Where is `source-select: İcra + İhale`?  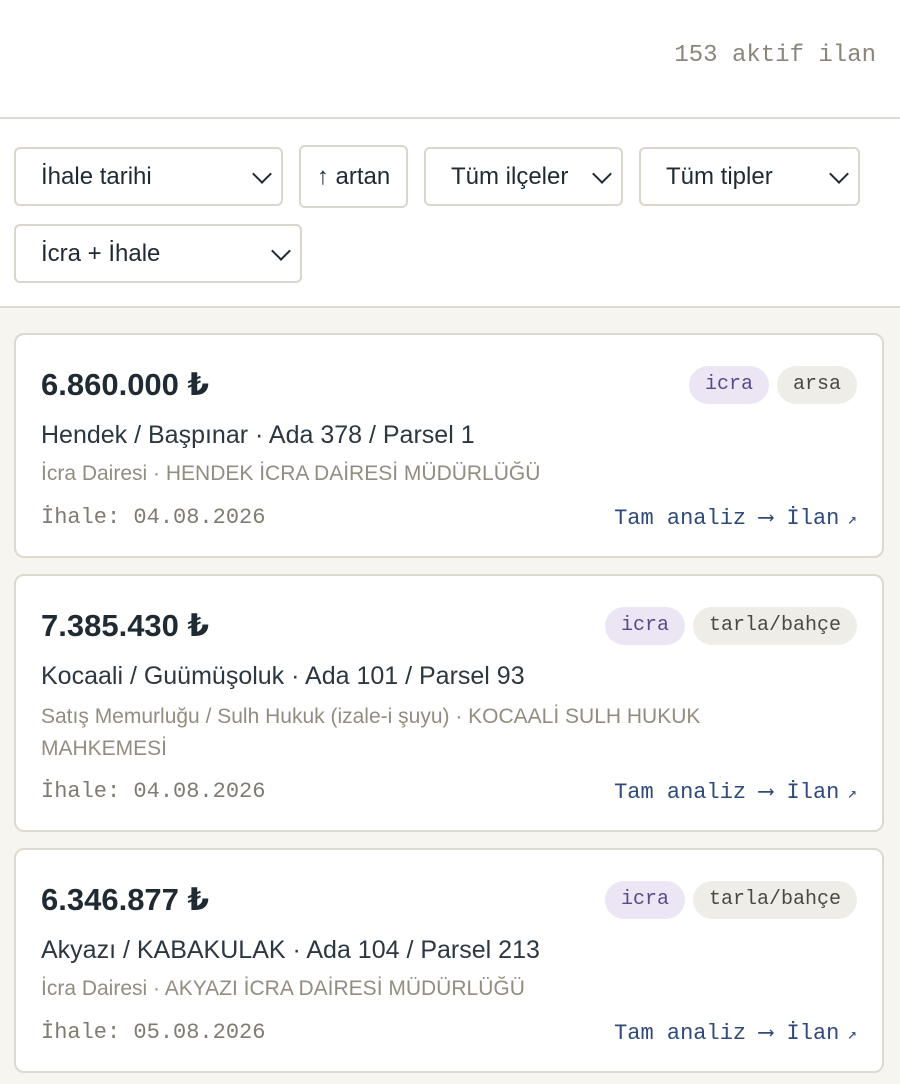
source-select: İcra + İhale is located at coordinates (158, 253).